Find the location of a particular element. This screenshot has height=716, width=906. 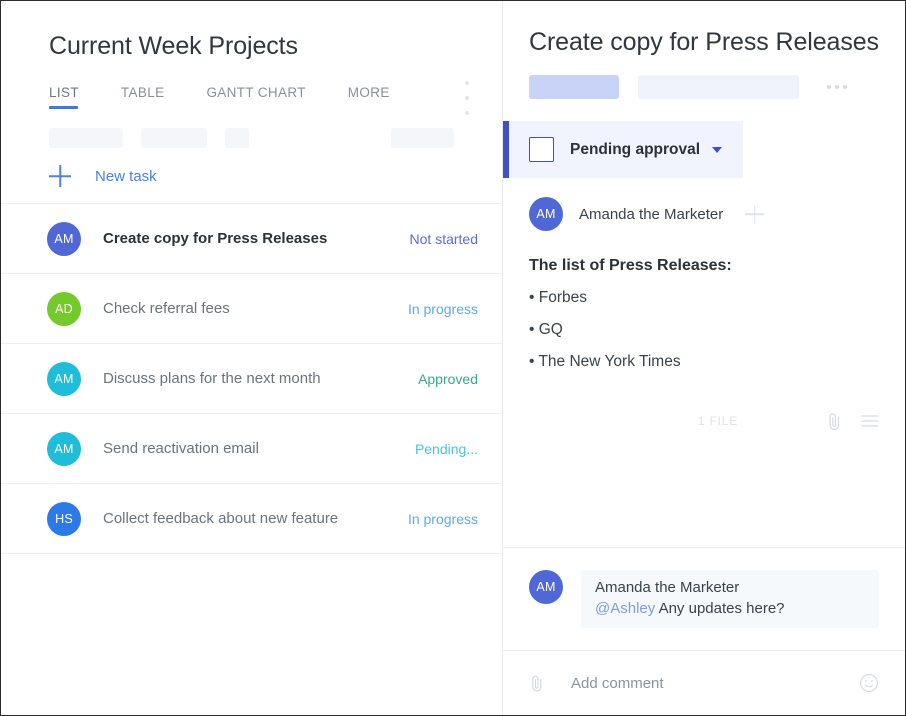

description-heading: The list of Press Releases: is located at coordinates (630, 265).